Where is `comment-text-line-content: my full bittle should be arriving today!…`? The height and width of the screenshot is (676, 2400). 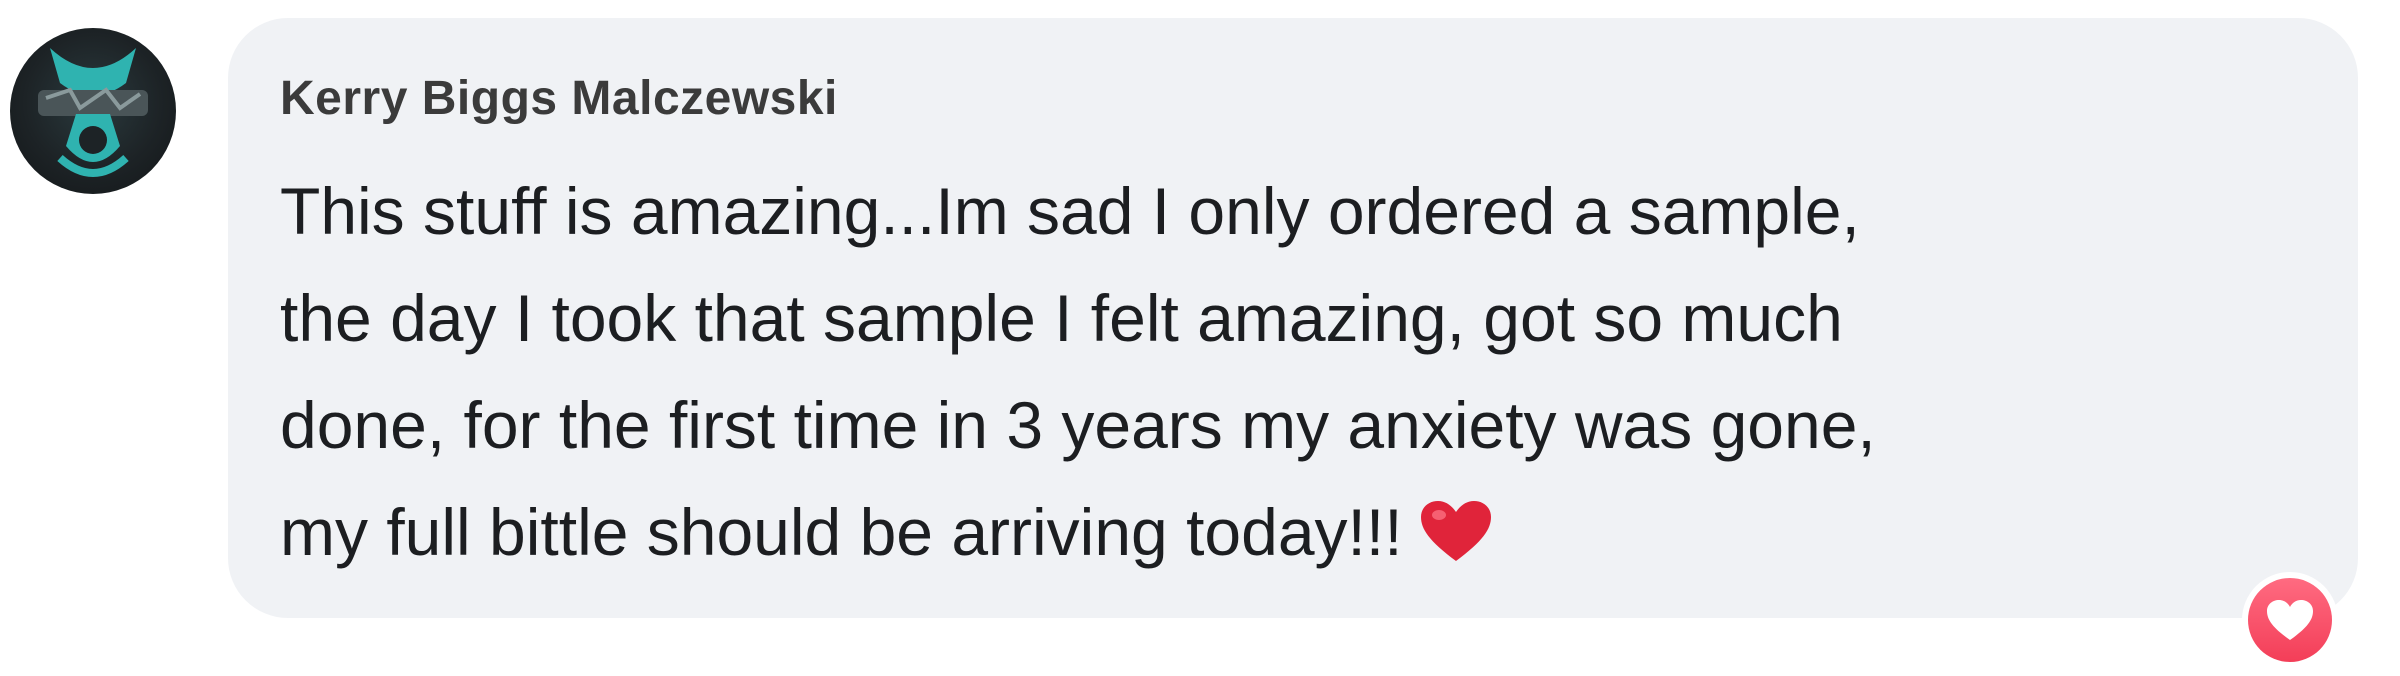 comment-text-line-content: my full bittle should be arriving today!… is located at coordinates (841, 532).